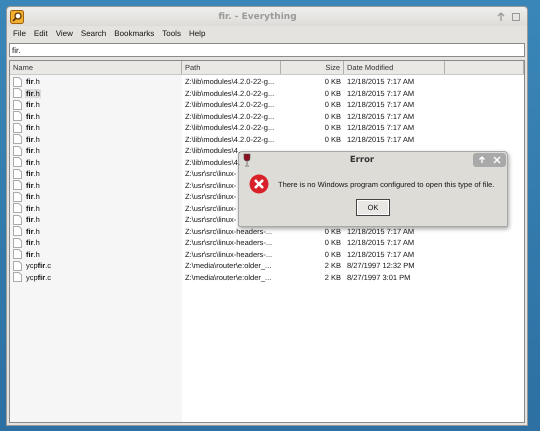 Image resolution: width=540 pixels, height=431 pixels. What do you see at coordinates (197, 33) in the screenshot?
I see `menu-item: Help` at bounding box center [197, 33].